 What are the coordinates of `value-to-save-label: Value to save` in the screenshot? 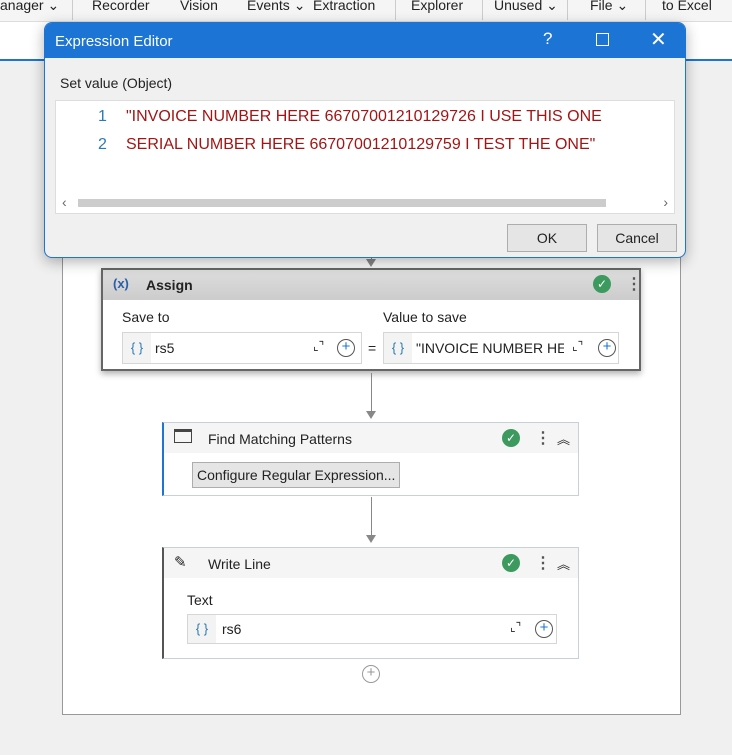 It's located at (425, 317).